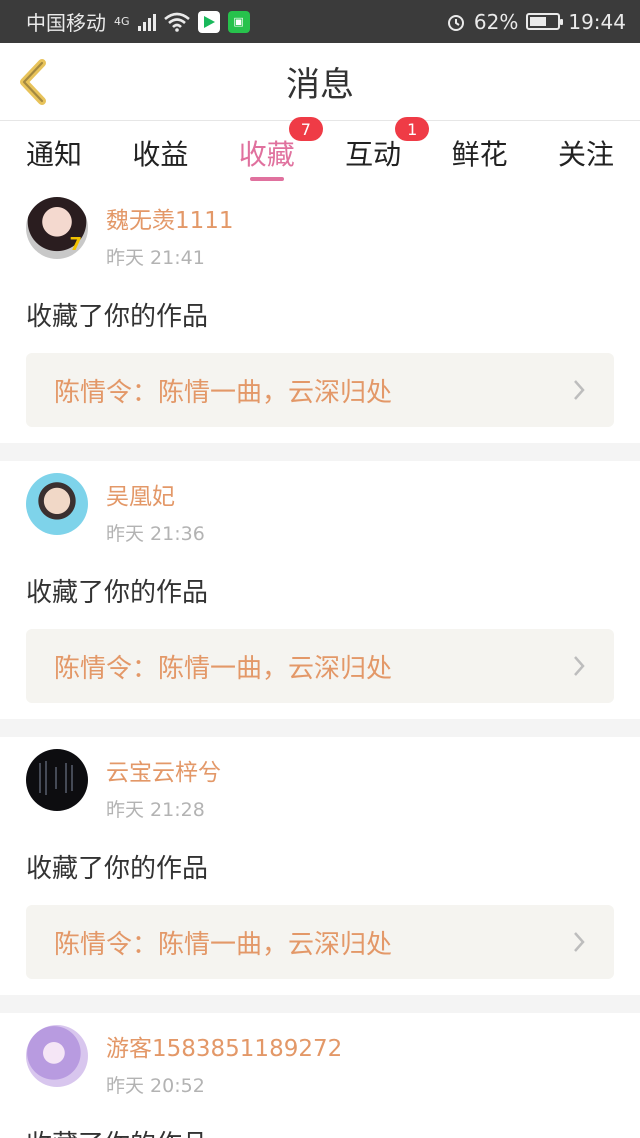 The height and width of the screenshot is (1138, 640). Describe the element at coordinates (170, 218) in the screenshot. I see `username: 魏无羡1111` at that location.